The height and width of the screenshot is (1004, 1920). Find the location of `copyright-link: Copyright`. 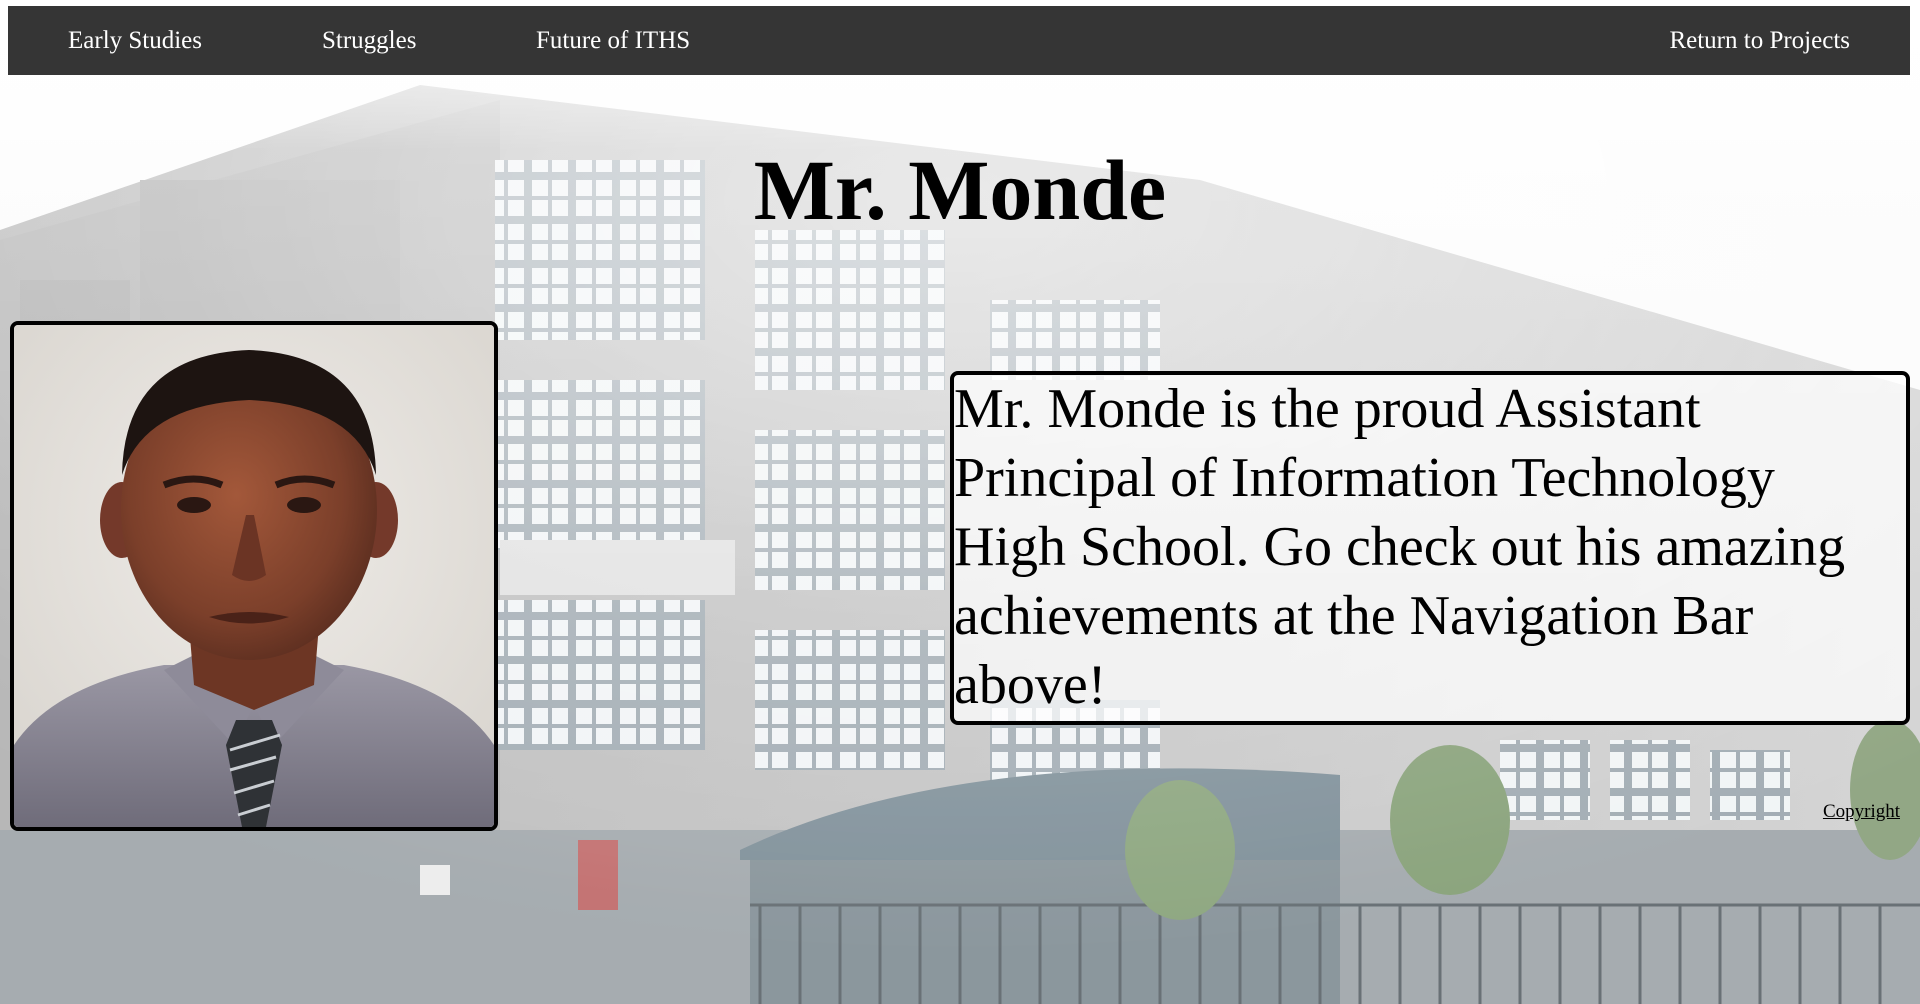

copyright-link: Copyright is located at coordinates (1861, 812).